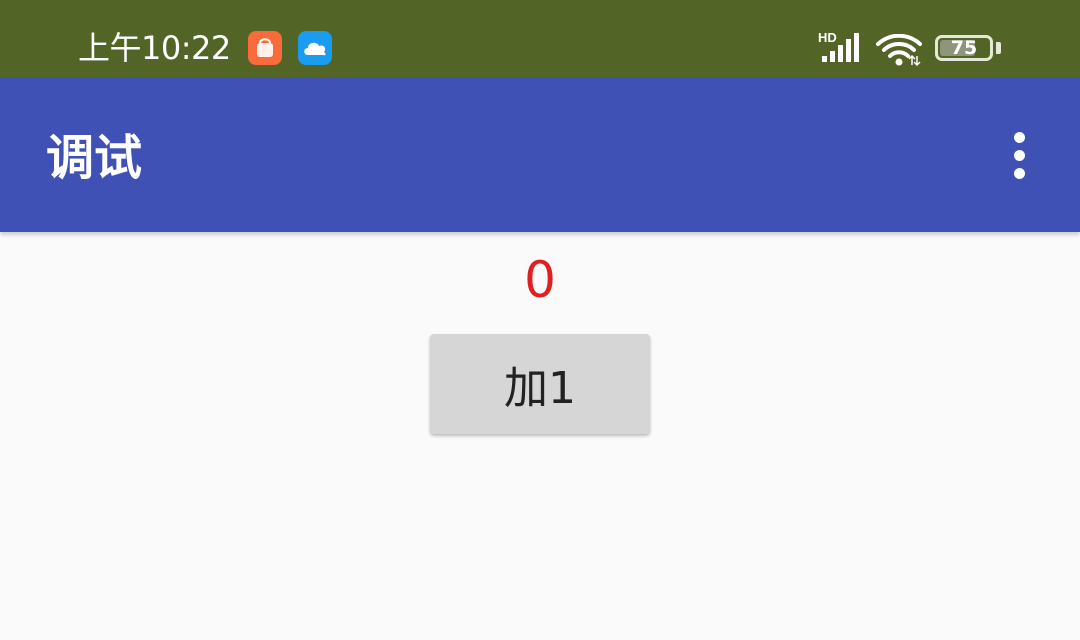  Describe the element at coordinates (94, 158) in the screenshot. I see `app-title: 调试` at that location.